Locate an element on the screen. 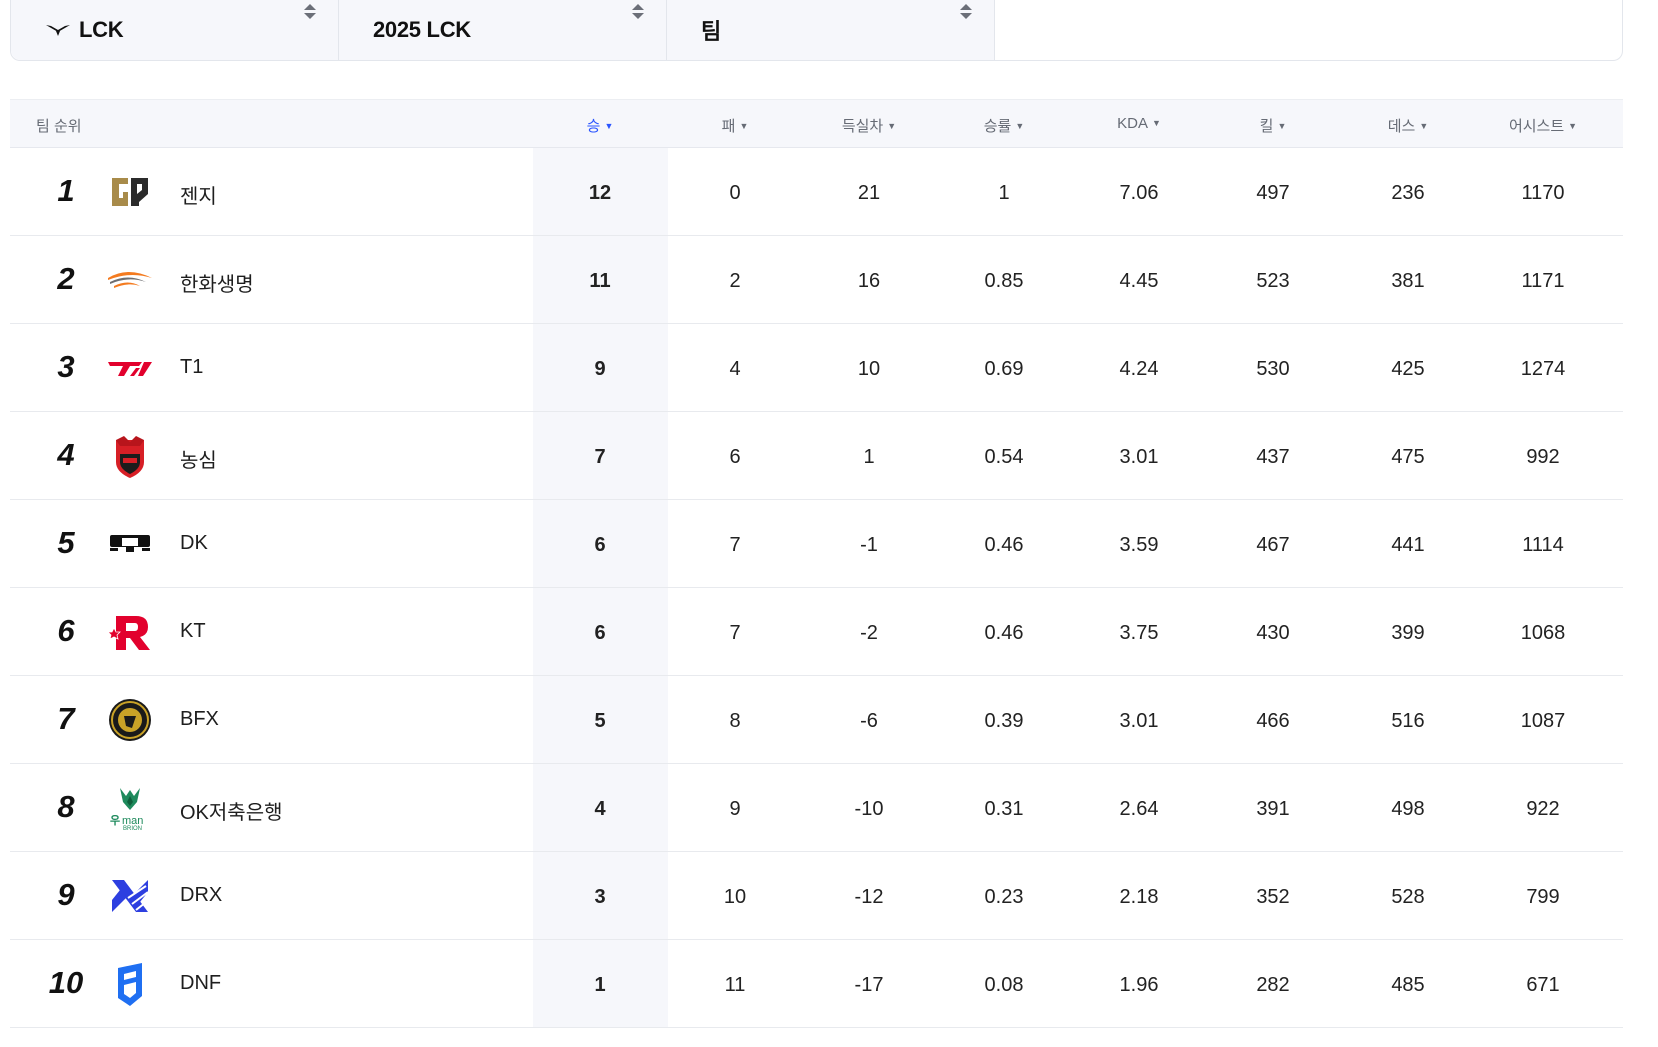 The width and height of the screenshot is (1658, 1047). team-name: DK is located at coordinates (194, 543).